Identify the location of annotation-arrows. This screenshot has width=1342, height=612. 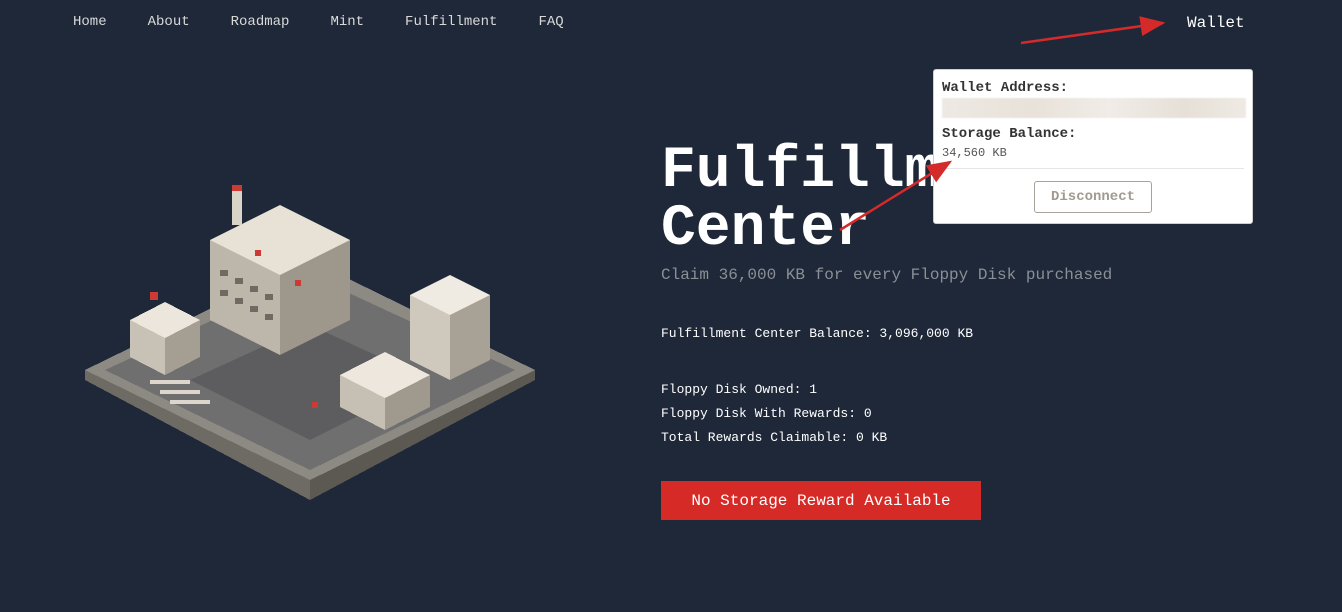
(1002, 124).